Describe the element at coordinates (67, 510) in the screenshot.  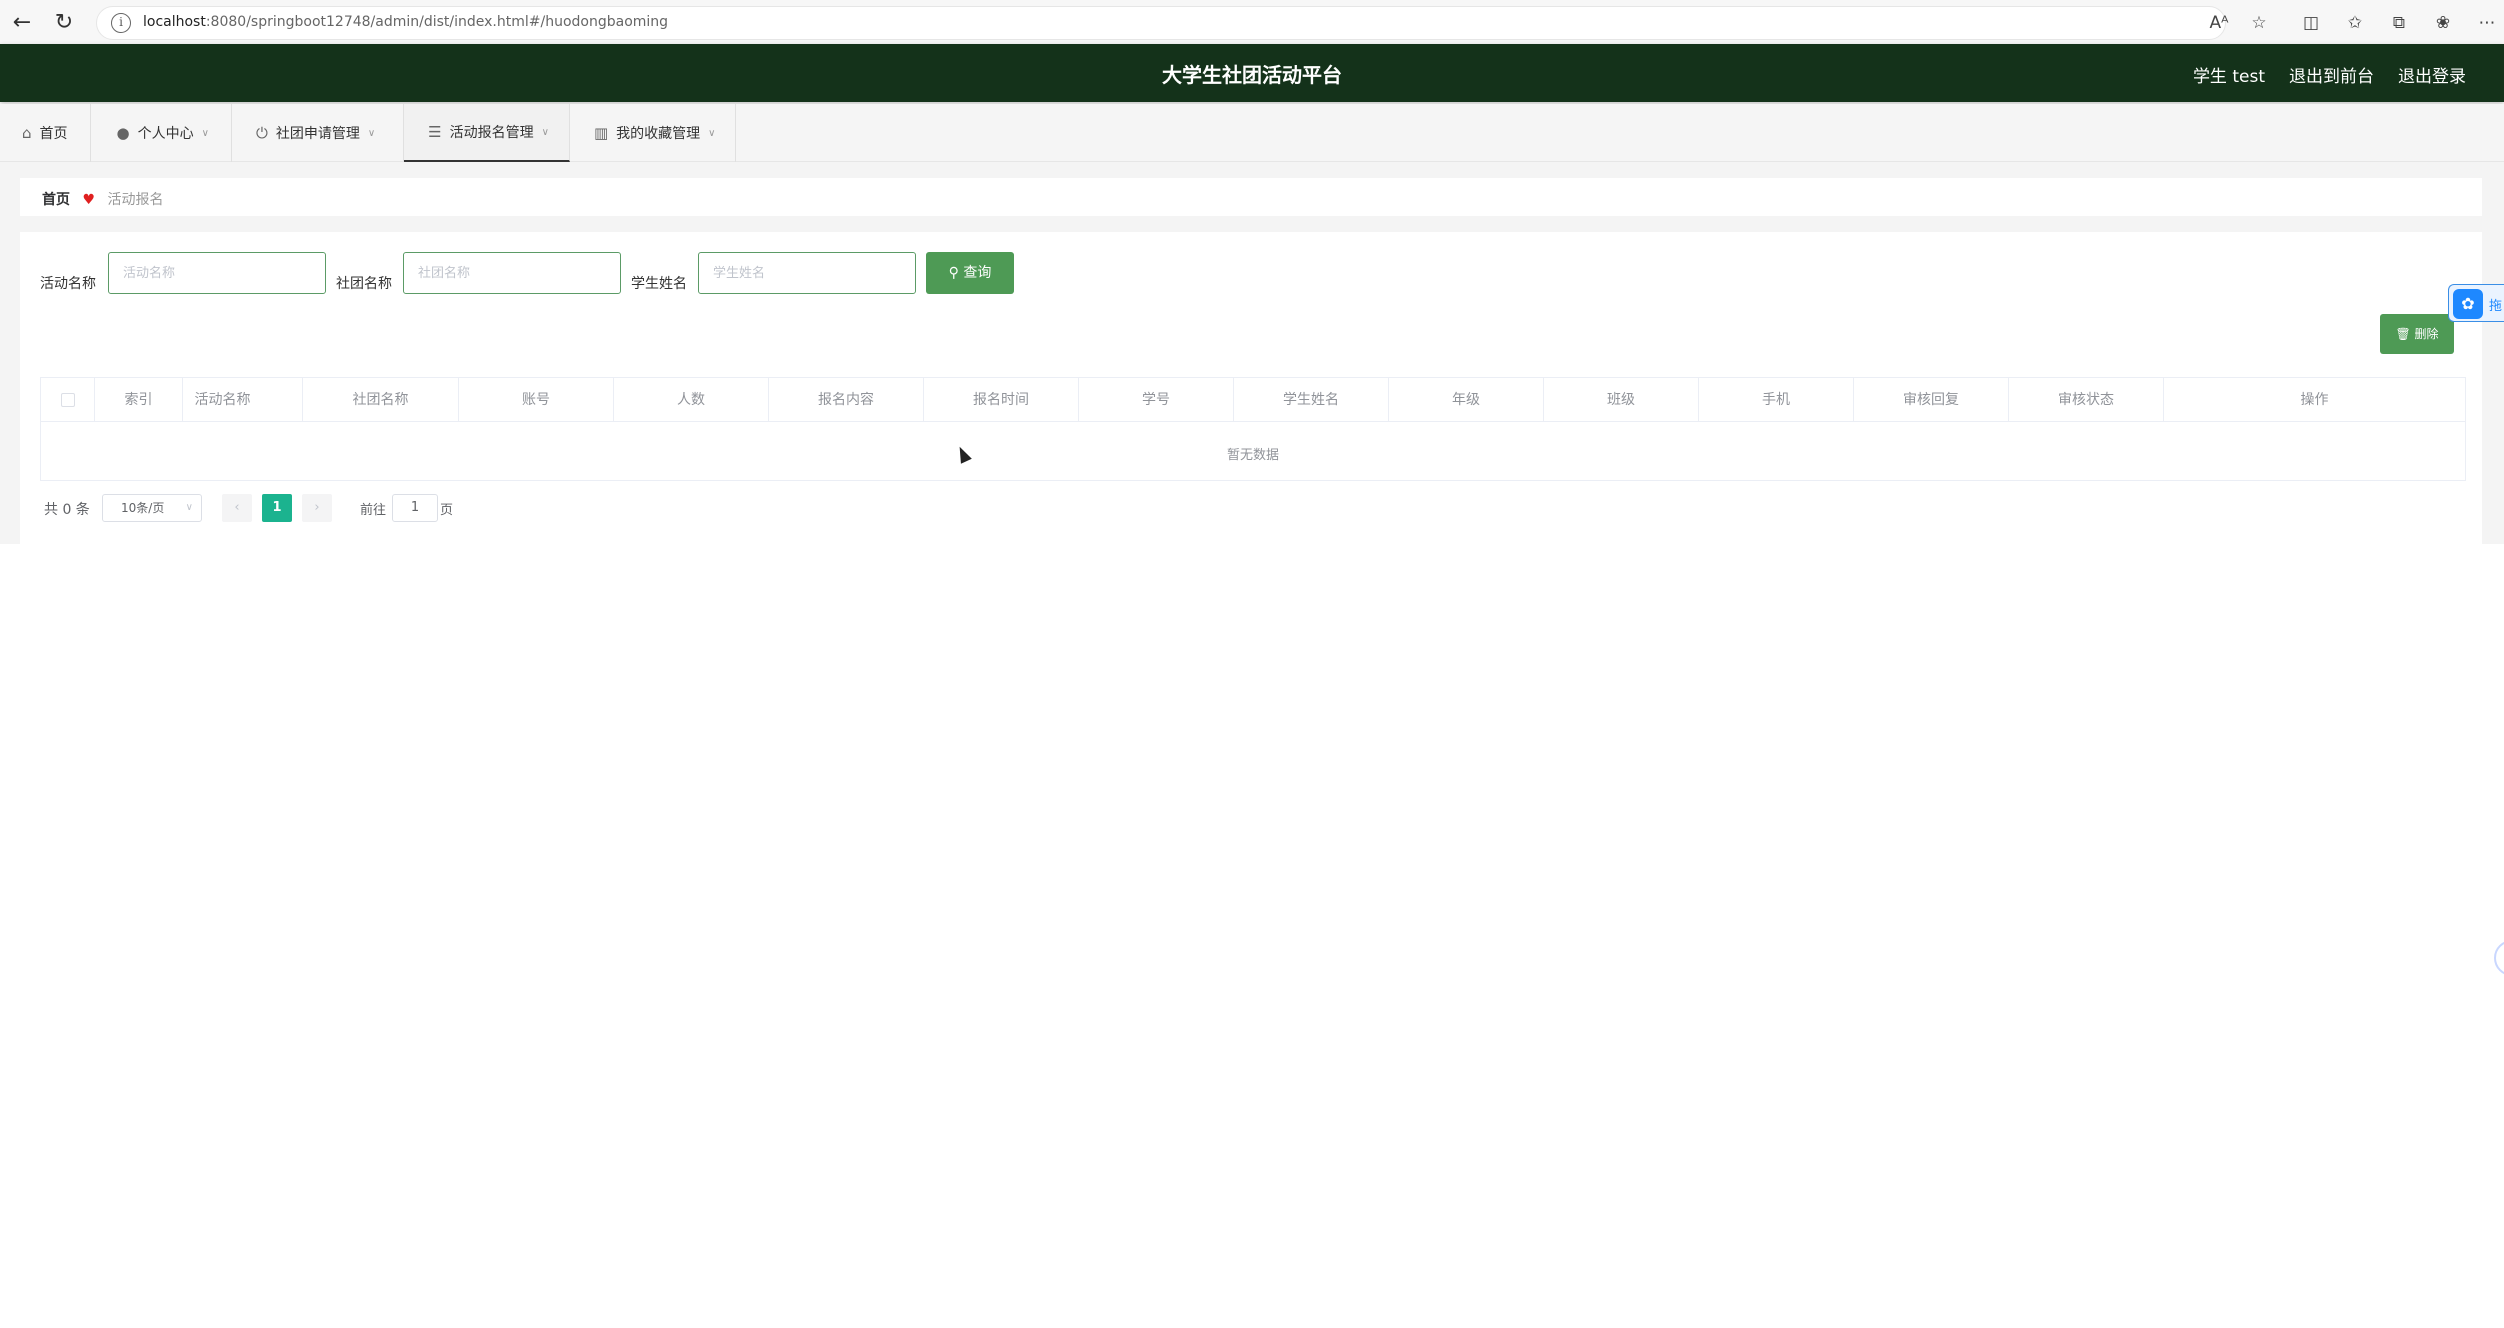
I see `pagination-total: 共 0 条` at that location.